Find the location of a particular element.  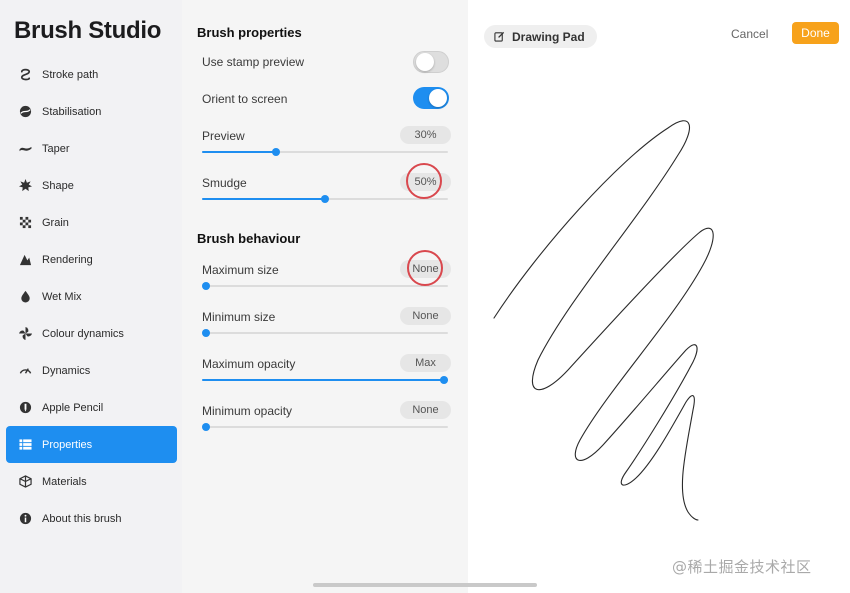

about-icon is located at coordinates (25, 519).